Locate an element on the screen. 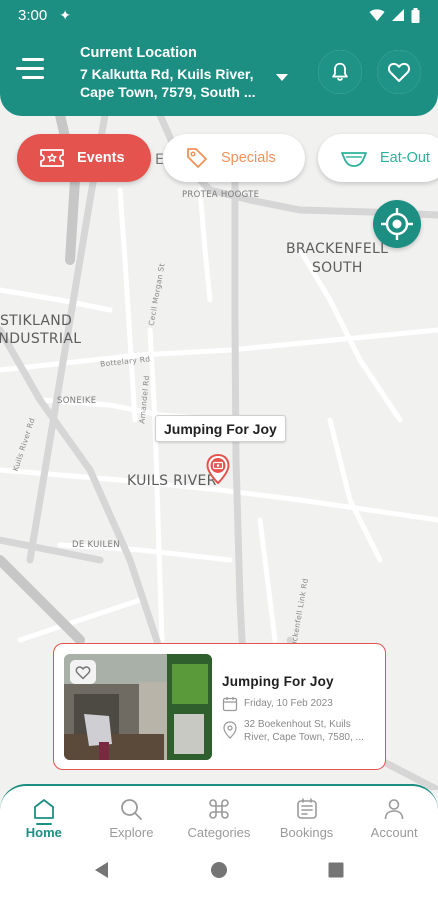 Image resolution: width=438 pixels, height=900 pixels. nav-label: Account is located at coordinates (394, 832).